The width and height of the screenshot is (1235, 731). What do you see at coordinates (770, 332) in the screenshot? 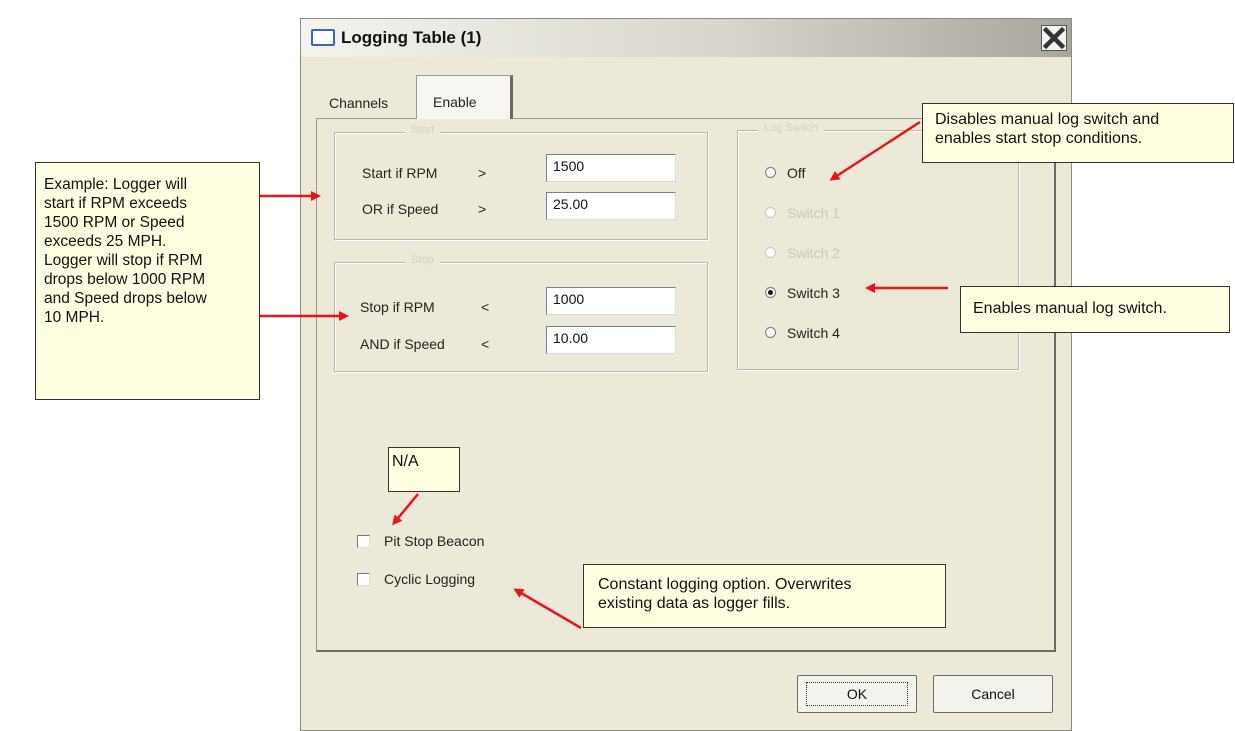
I see `radio-switch-4-dot` at bounding box center [770, 332].